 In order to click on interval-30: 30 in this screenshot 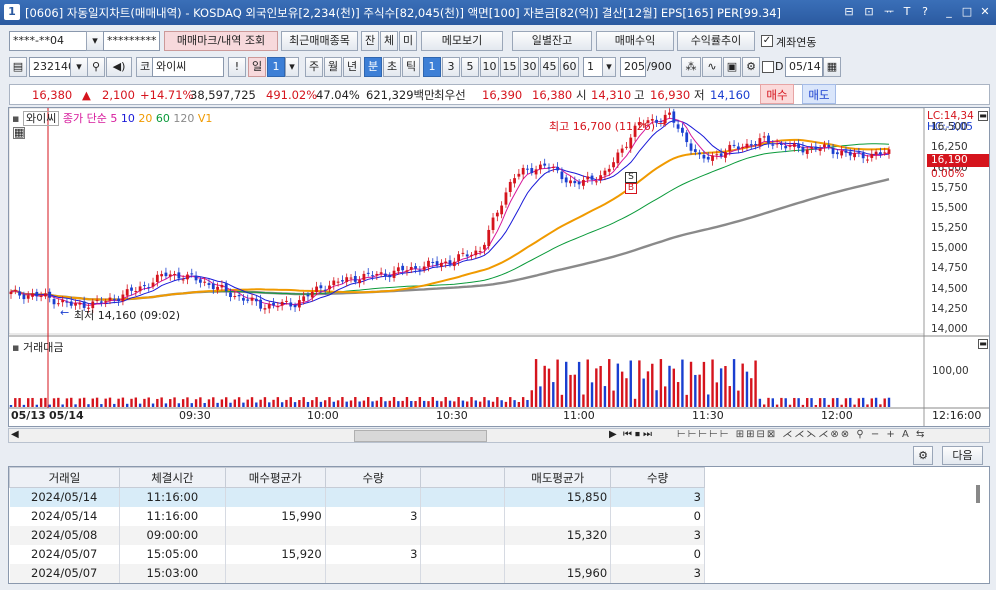, I will do `click(529, 67)`.